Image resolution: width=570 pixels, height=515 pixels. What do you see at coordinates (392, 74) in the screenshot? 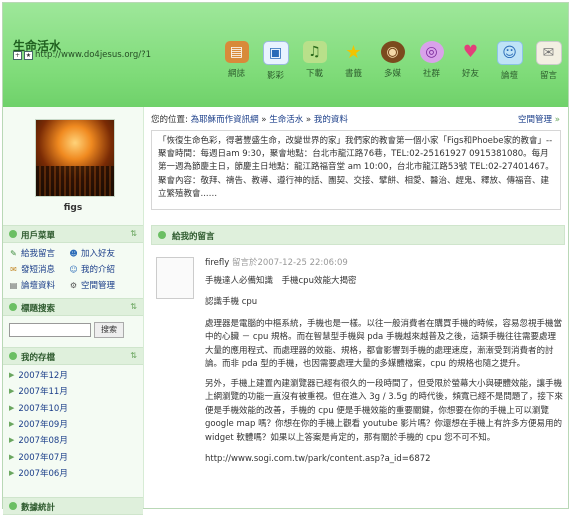
I see `nav-label: 多媒` at bounding box center [392, 74].